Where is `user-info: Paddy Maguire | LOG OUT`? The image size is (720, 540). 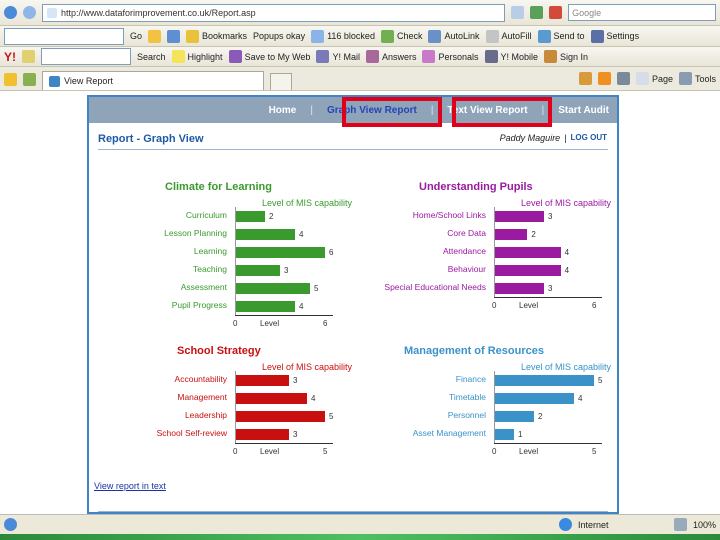 user-info: Paddy Maguire | LOG OUT is located at coordinates (553, 138).